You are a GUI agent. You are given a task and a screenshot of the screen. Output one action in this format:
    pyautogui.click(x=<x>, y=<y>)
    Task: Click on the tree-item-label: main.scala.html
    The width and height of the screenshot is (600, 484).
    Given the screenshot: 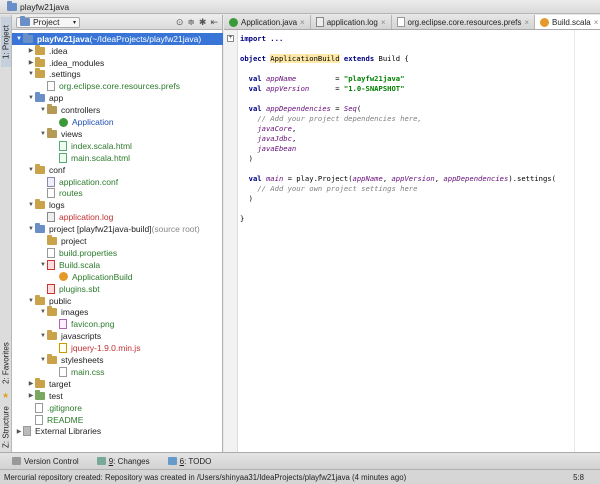 What is the action you would take?
    pyautogui.click(x=101, y=157)
    